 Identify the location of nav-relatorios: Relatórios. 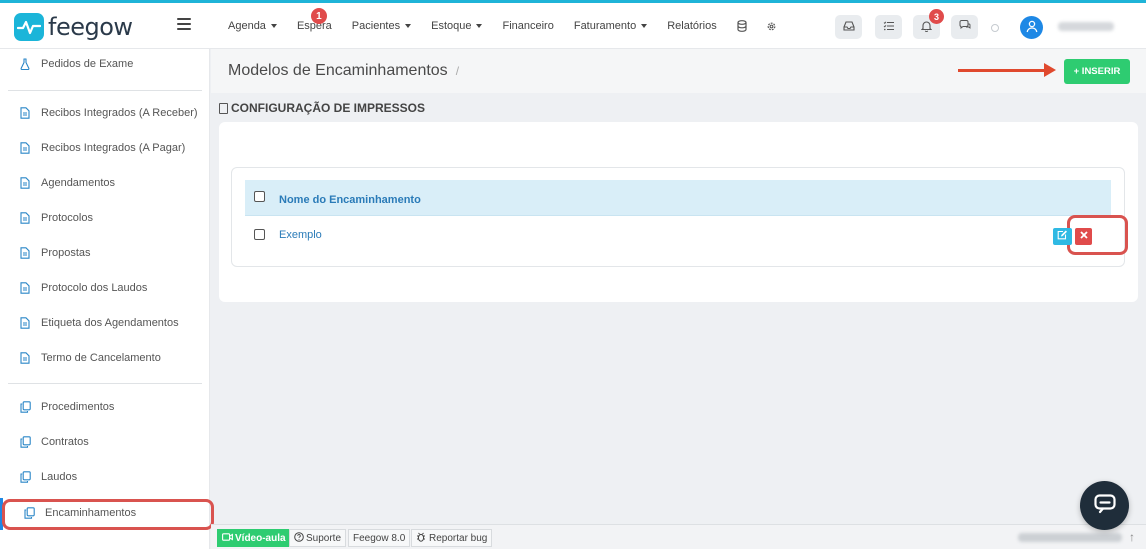
(692, 26).